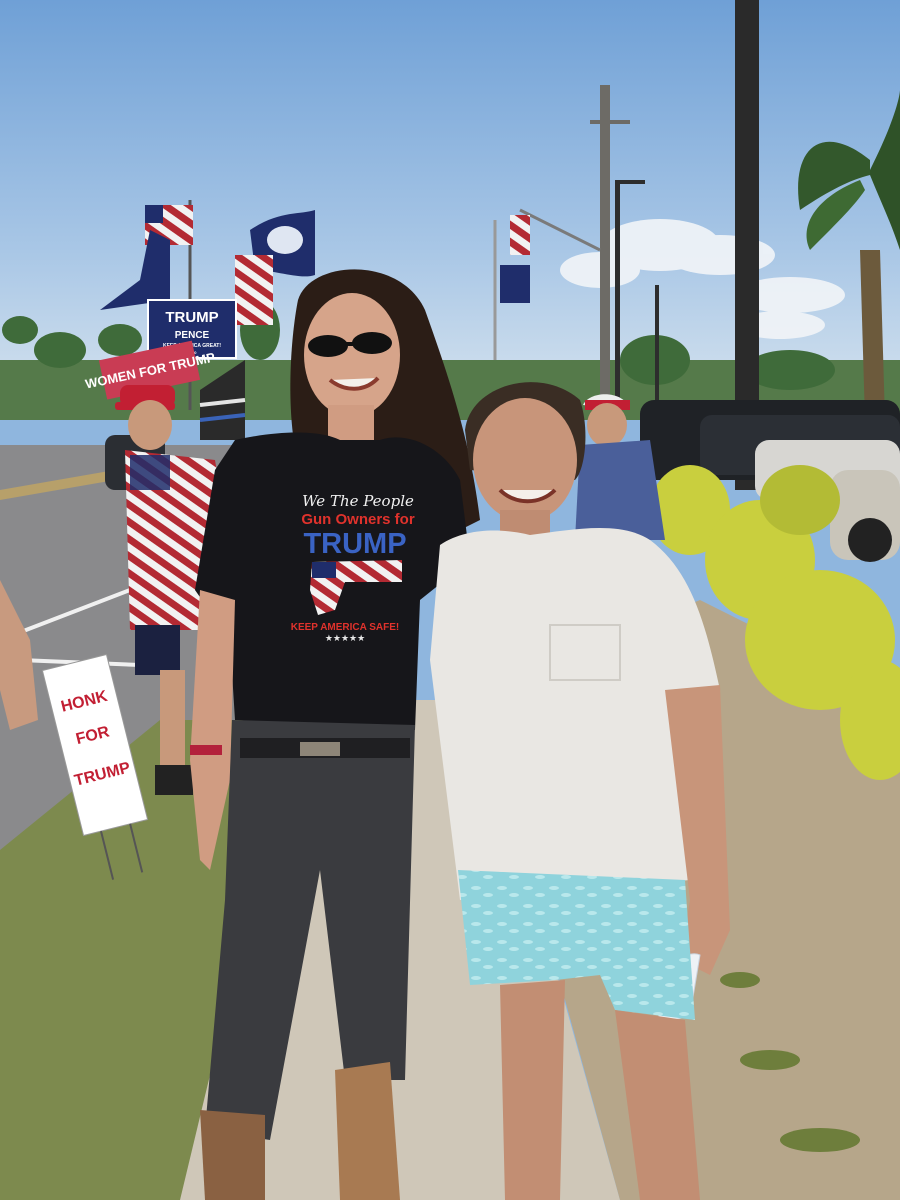  What do you see at coordinates (358, 501) in the screenshot?
I see `shirt-line1: We The People` at bounding box center [358, 501].